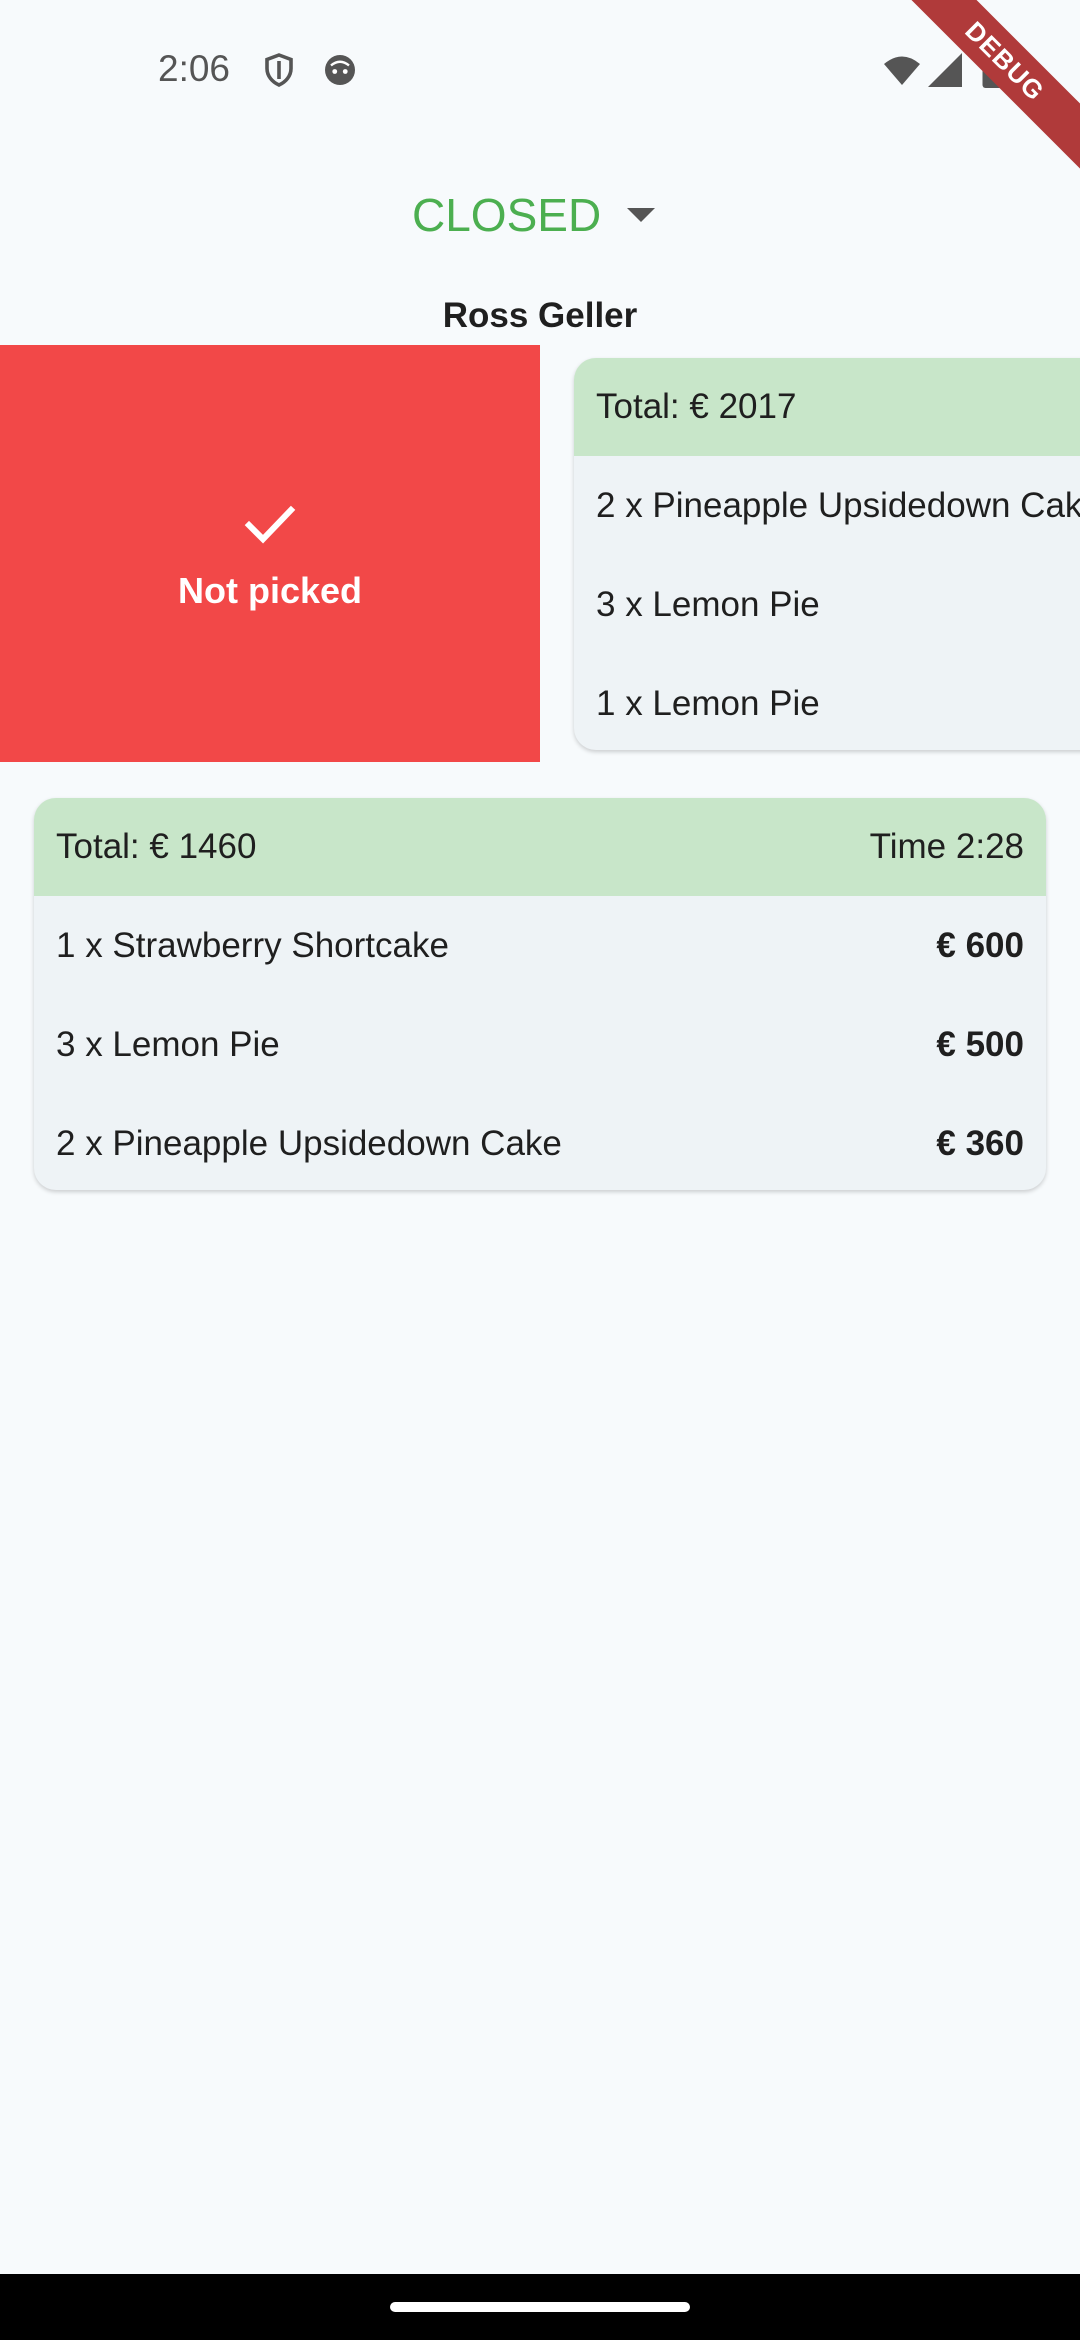  Describe the element at coordinates (827, 407) in the screenshot. I see `order-card-header: Total: € 2017` at that location.